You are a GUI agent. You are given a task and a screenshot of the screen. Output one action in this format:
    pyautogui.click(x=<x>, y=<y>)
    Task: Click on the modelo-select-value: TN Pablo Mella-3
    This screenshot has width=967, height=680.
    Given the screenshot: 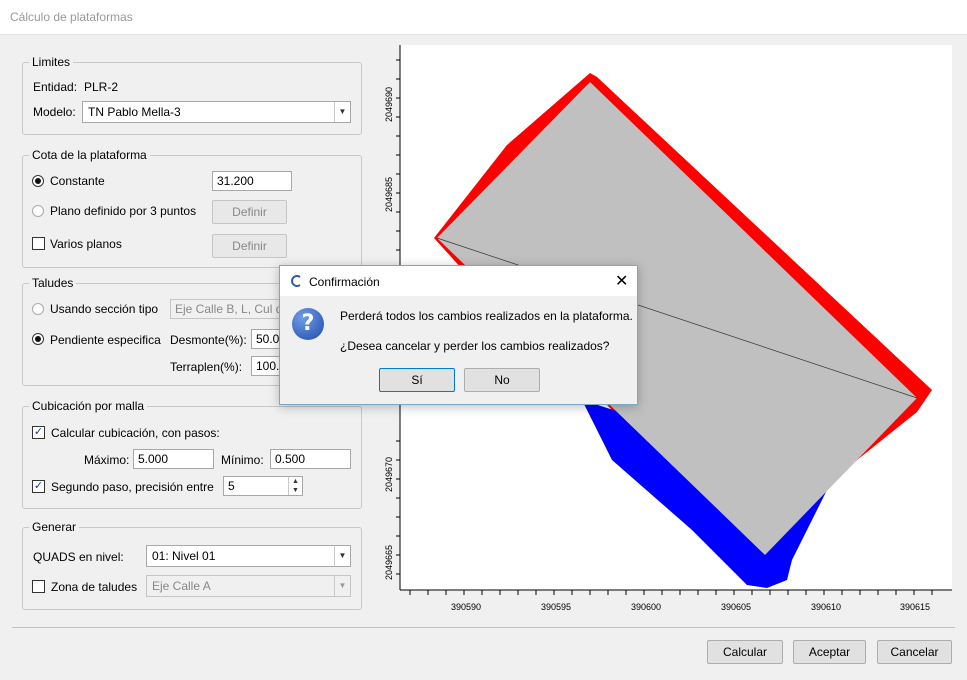 What is the action you would take?
    pyautogui.click(x=134, y=112)
    